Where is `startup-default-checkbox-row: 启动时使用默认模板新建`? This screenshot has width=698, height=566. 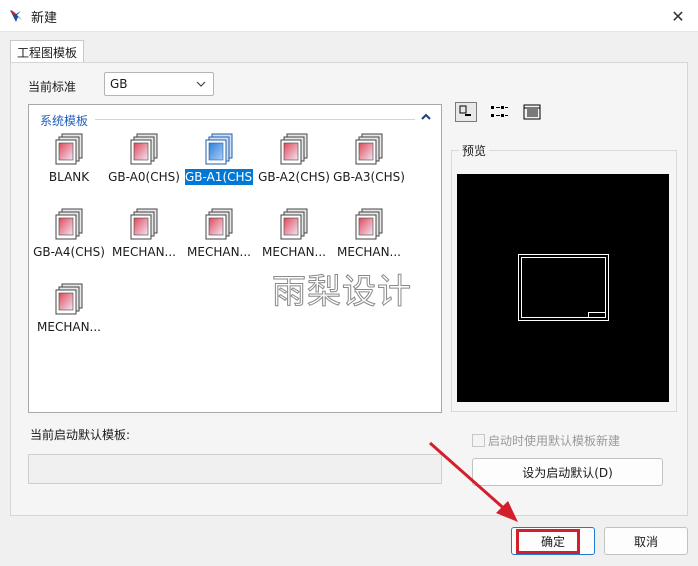 startup-default-checkbox-row: 启动时使用默认模板新建 is located at coordinates (546, 440).